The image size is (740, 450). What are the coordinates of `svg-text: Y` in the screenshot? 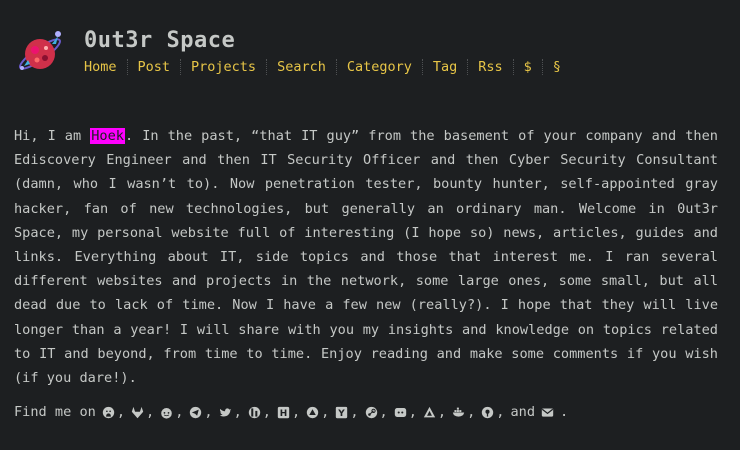 It's located at (342, 413).